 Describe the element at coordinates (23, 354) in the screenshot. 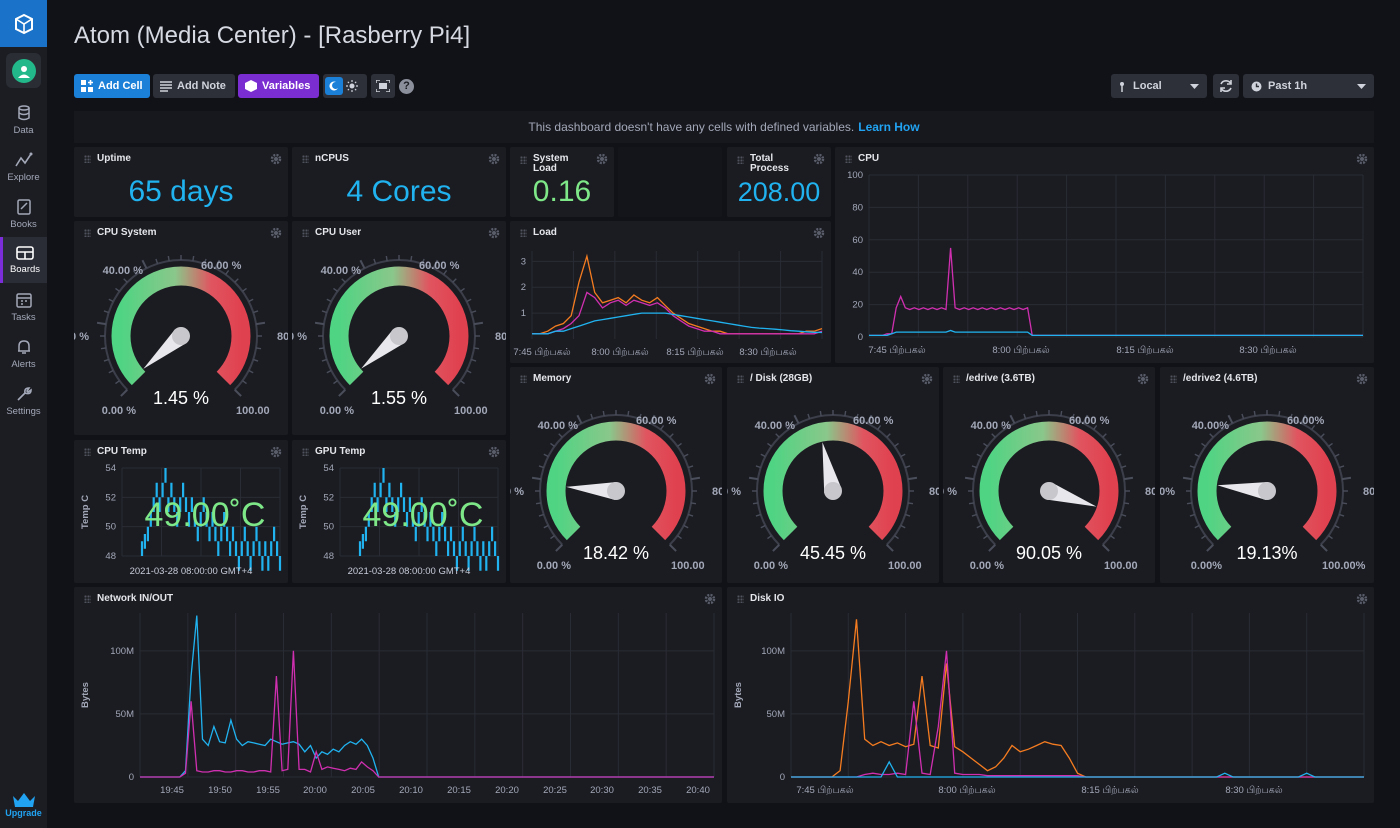

I see `sidebar-item-alerts: Alerts` at that location.